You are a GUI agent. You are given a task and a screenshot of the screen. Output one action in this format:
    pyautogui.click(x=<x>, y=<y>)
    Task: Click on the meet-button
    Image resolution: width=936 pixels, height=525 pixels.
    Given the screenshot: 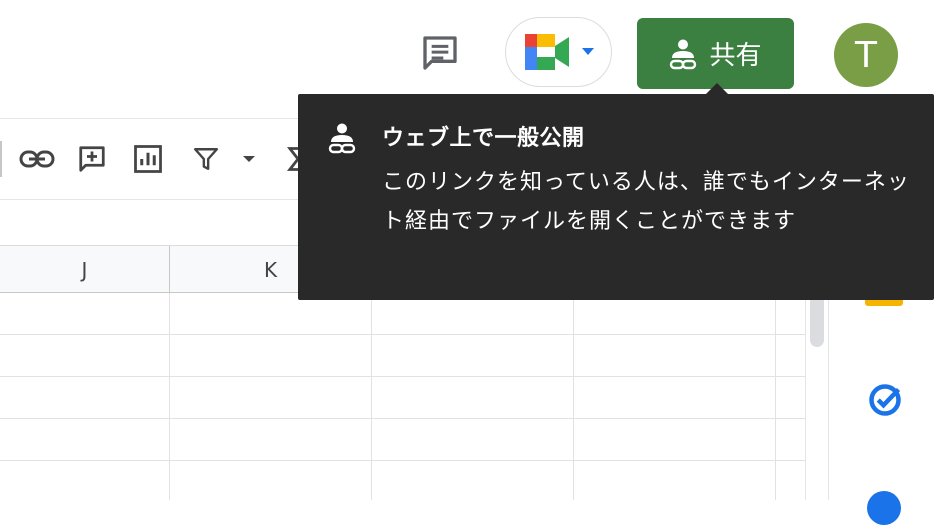 What is the action you would take?
    pyautogui.click(x=558, y=52)
    